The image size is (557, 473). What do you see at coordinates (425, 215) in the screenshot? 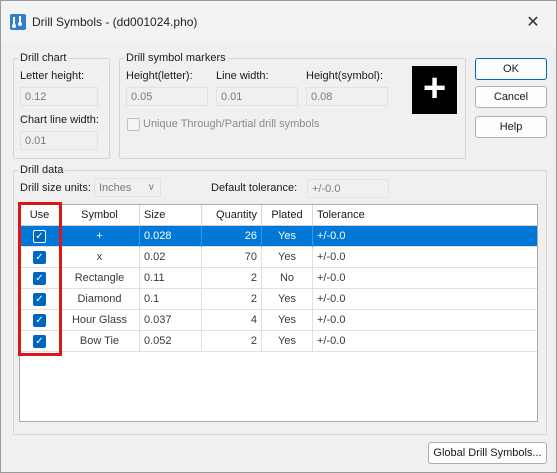
I see `column-header-tolerance: Tolerance` at bounding box center [425, 215].